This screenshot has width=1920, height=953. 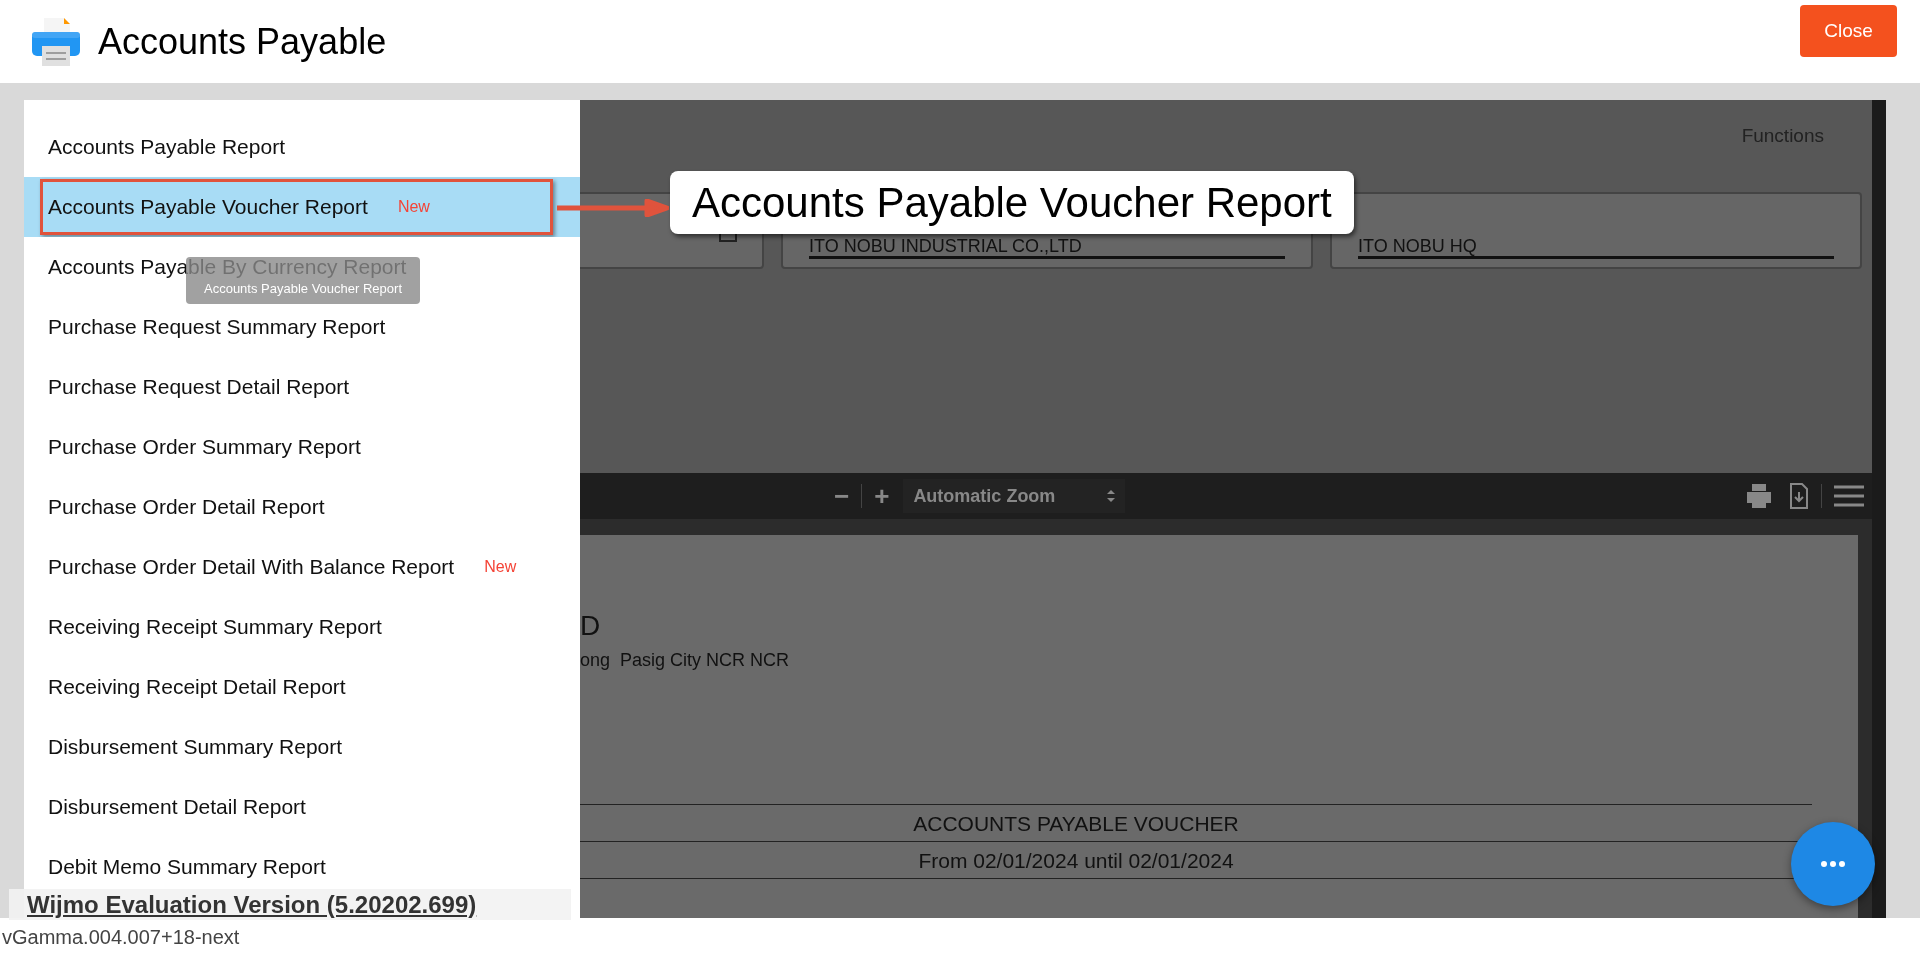 What do you see at coordinates (197, 687) in the screenshot?
I see `menu-item-label: Receiving Receipt Detail Report` at bounding box center [197, 687].